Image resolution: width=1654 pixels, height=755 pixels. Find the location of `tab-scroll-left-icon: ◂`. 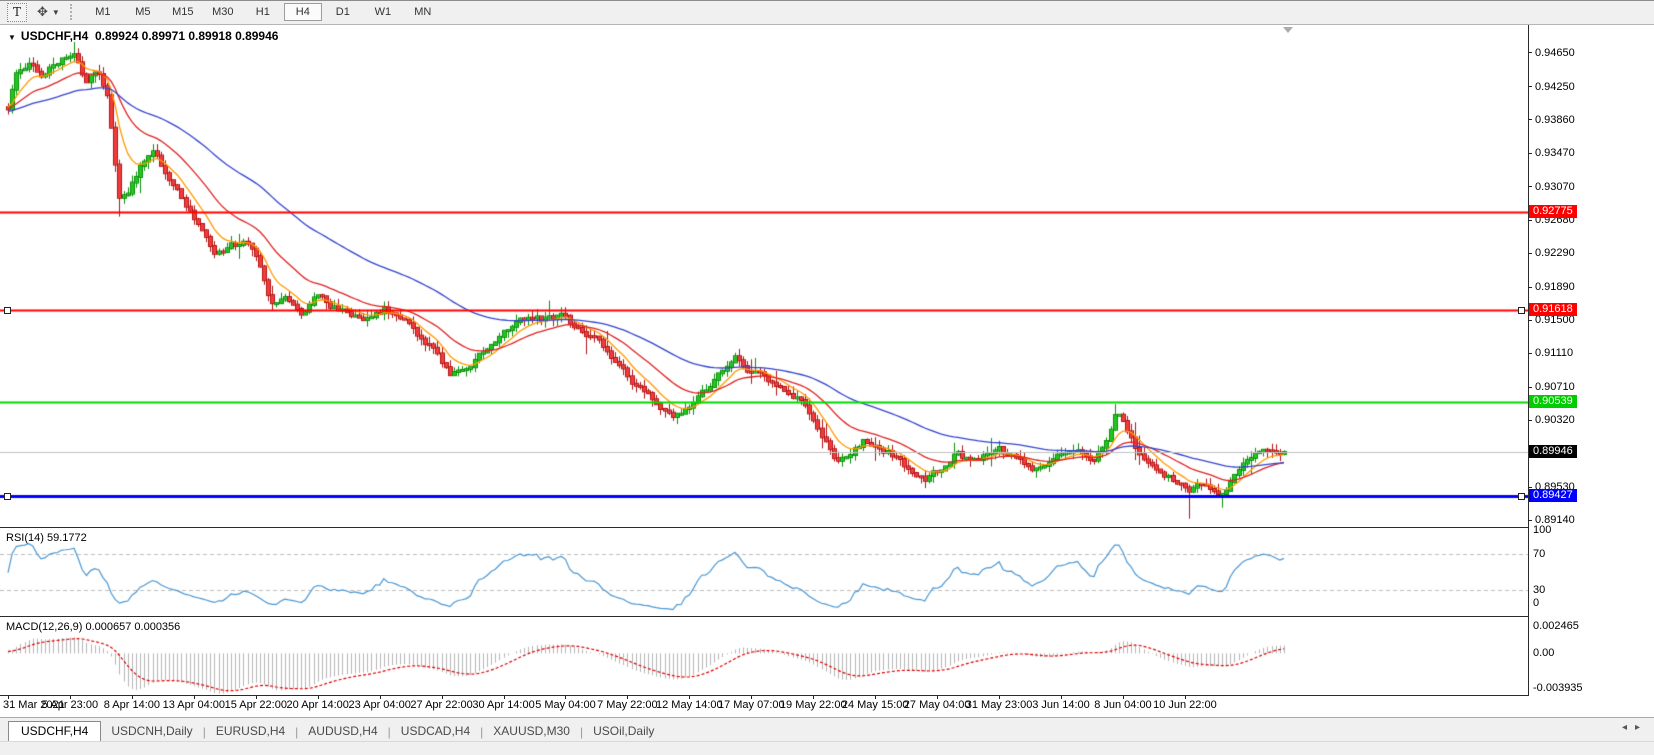

tab-scroll-left-icon: ◂ is located at coordinates (1628, 727).